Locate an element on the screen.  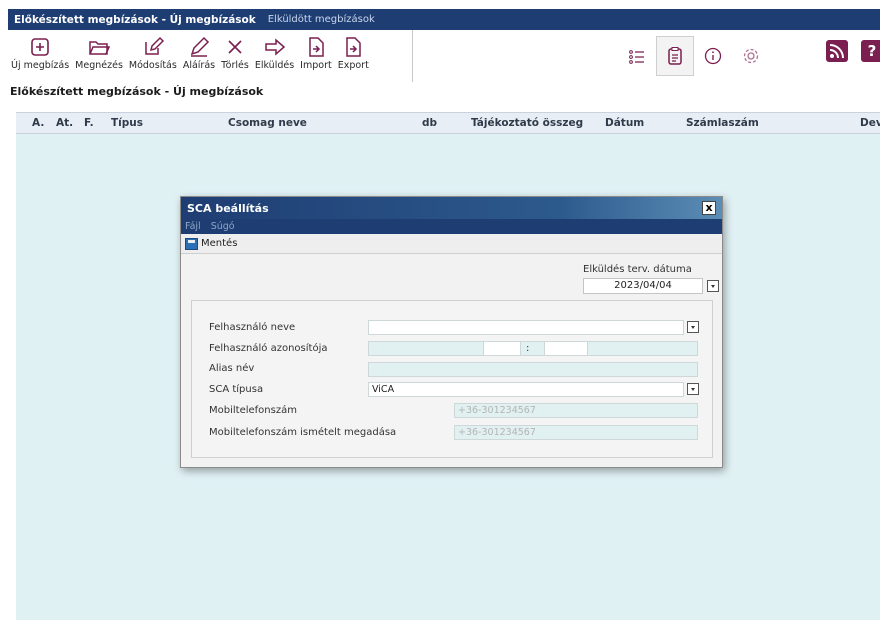
list-icon is located at coordinates (636, 57).